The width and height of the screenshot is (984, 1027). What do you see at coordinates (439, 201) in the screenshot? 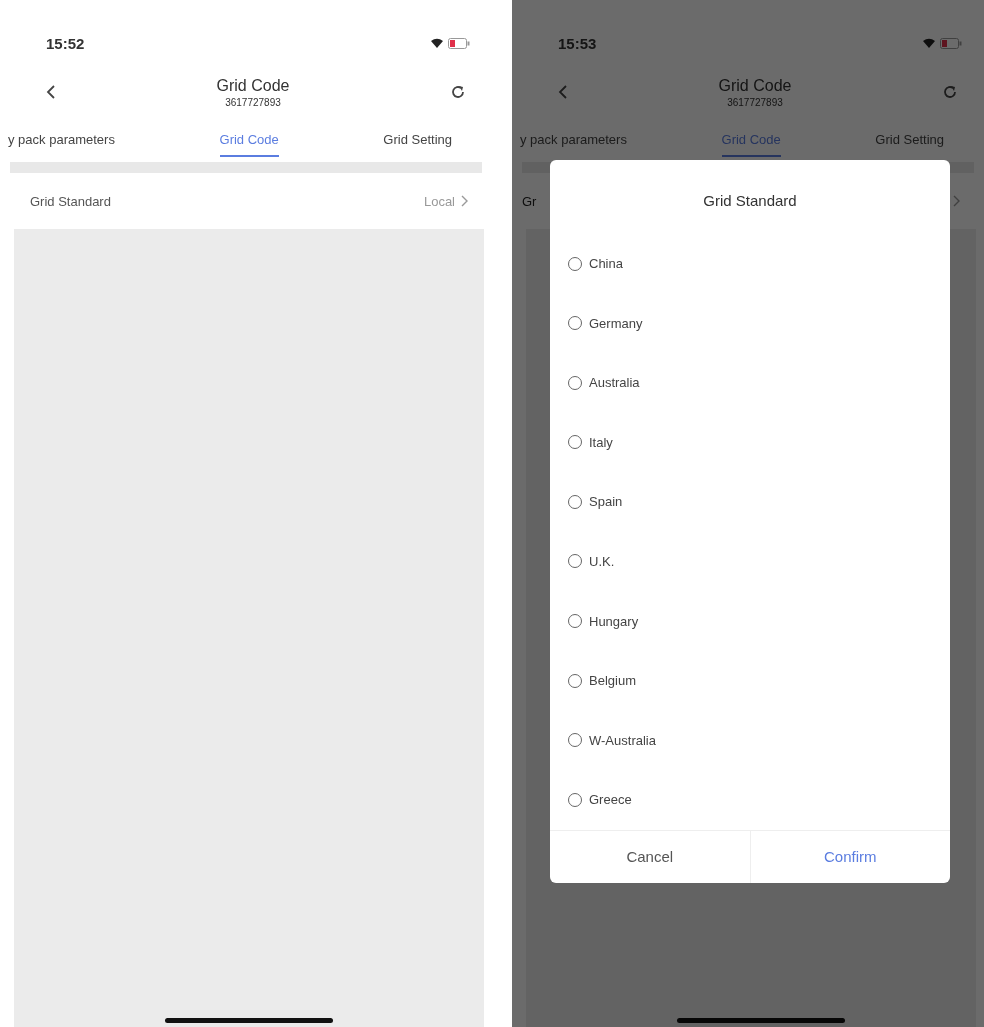
I see `setting-value: Local` at bounding box center [439, 201].